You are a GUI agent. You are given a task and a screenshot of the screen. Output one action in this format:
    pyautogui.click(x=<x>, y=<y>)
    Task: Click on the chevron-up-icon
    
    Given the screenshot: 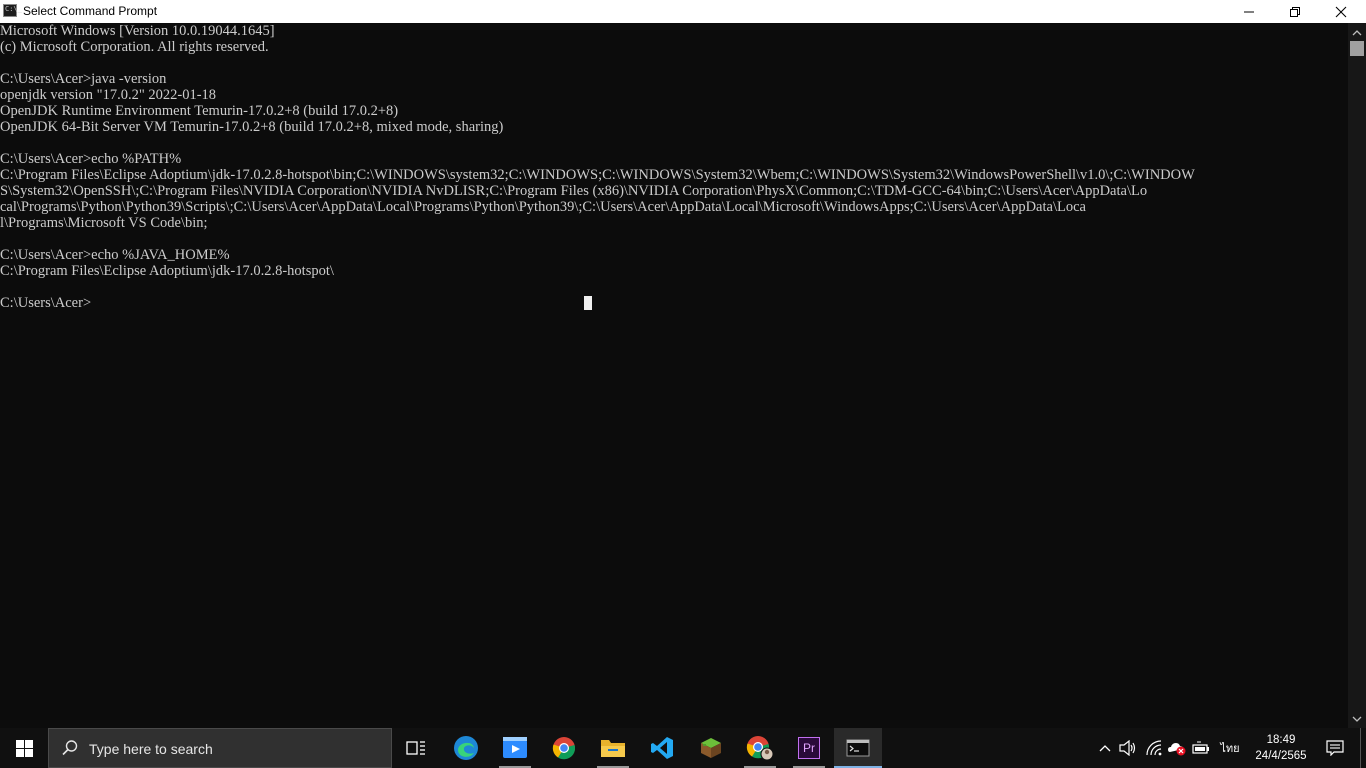 What is the action you would take?
    pyautogui.click(x=1105, y=748)
    